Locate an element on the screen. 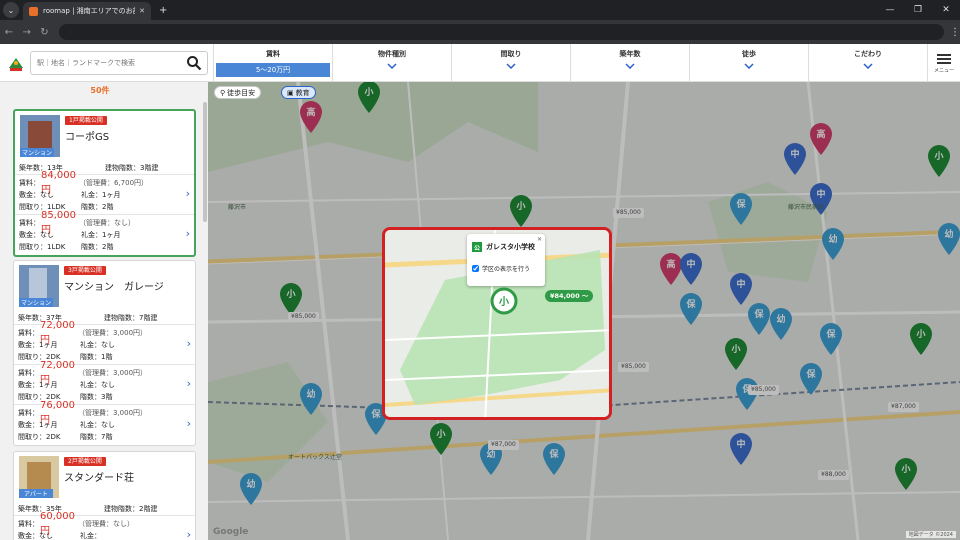  maximize-button: ❐ is located at coordinates (918, 10).